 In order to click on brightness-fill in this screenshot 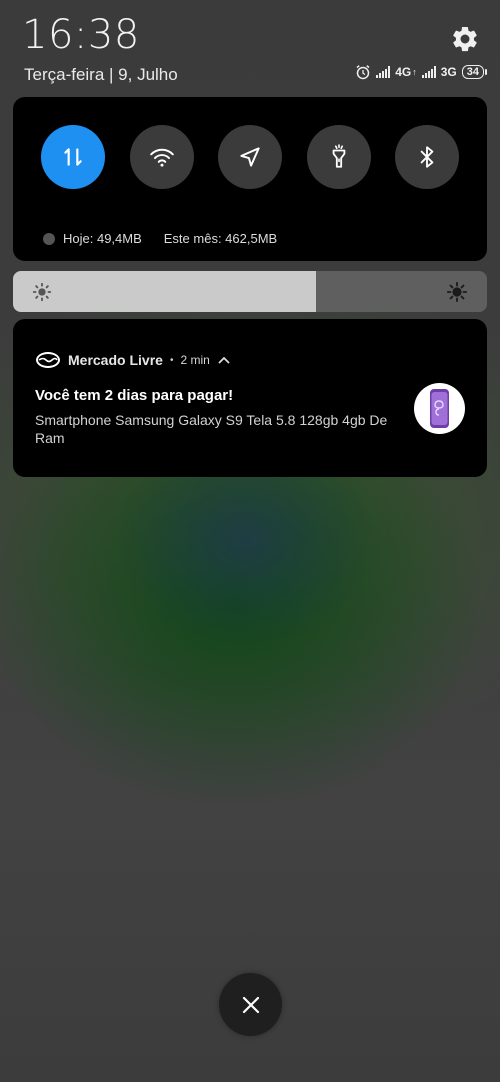, I will do `click(165, 291)`.